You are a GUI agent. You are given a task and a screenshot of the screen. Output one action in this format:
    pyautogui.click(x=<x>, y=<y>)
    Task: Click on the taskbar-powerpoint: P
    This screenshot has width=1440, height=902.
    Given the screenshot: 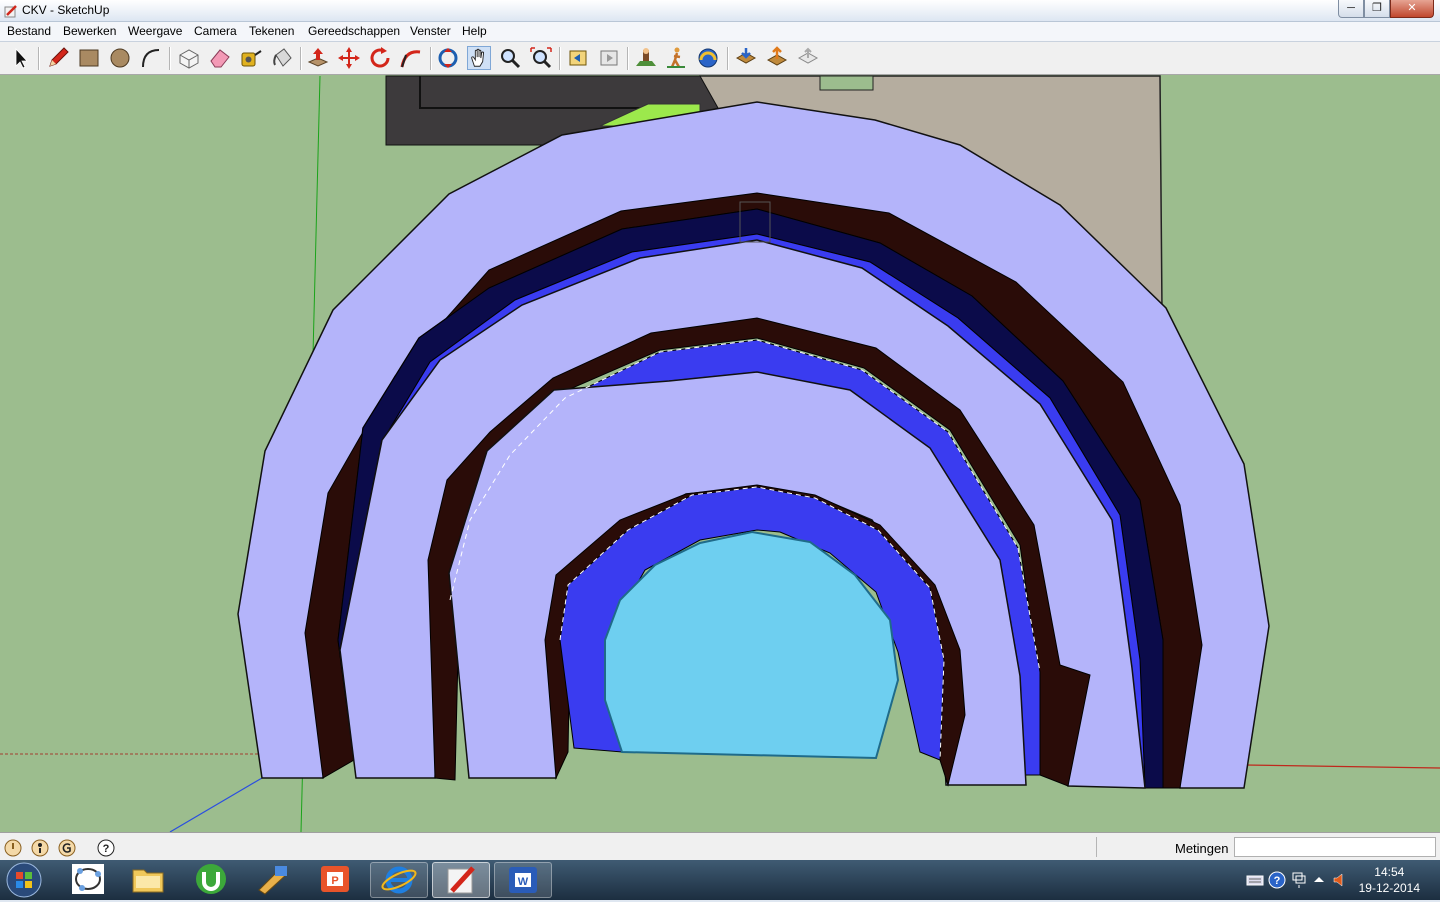 What is the action you would take?
    pyautogui.click(x=336, y=880)
    